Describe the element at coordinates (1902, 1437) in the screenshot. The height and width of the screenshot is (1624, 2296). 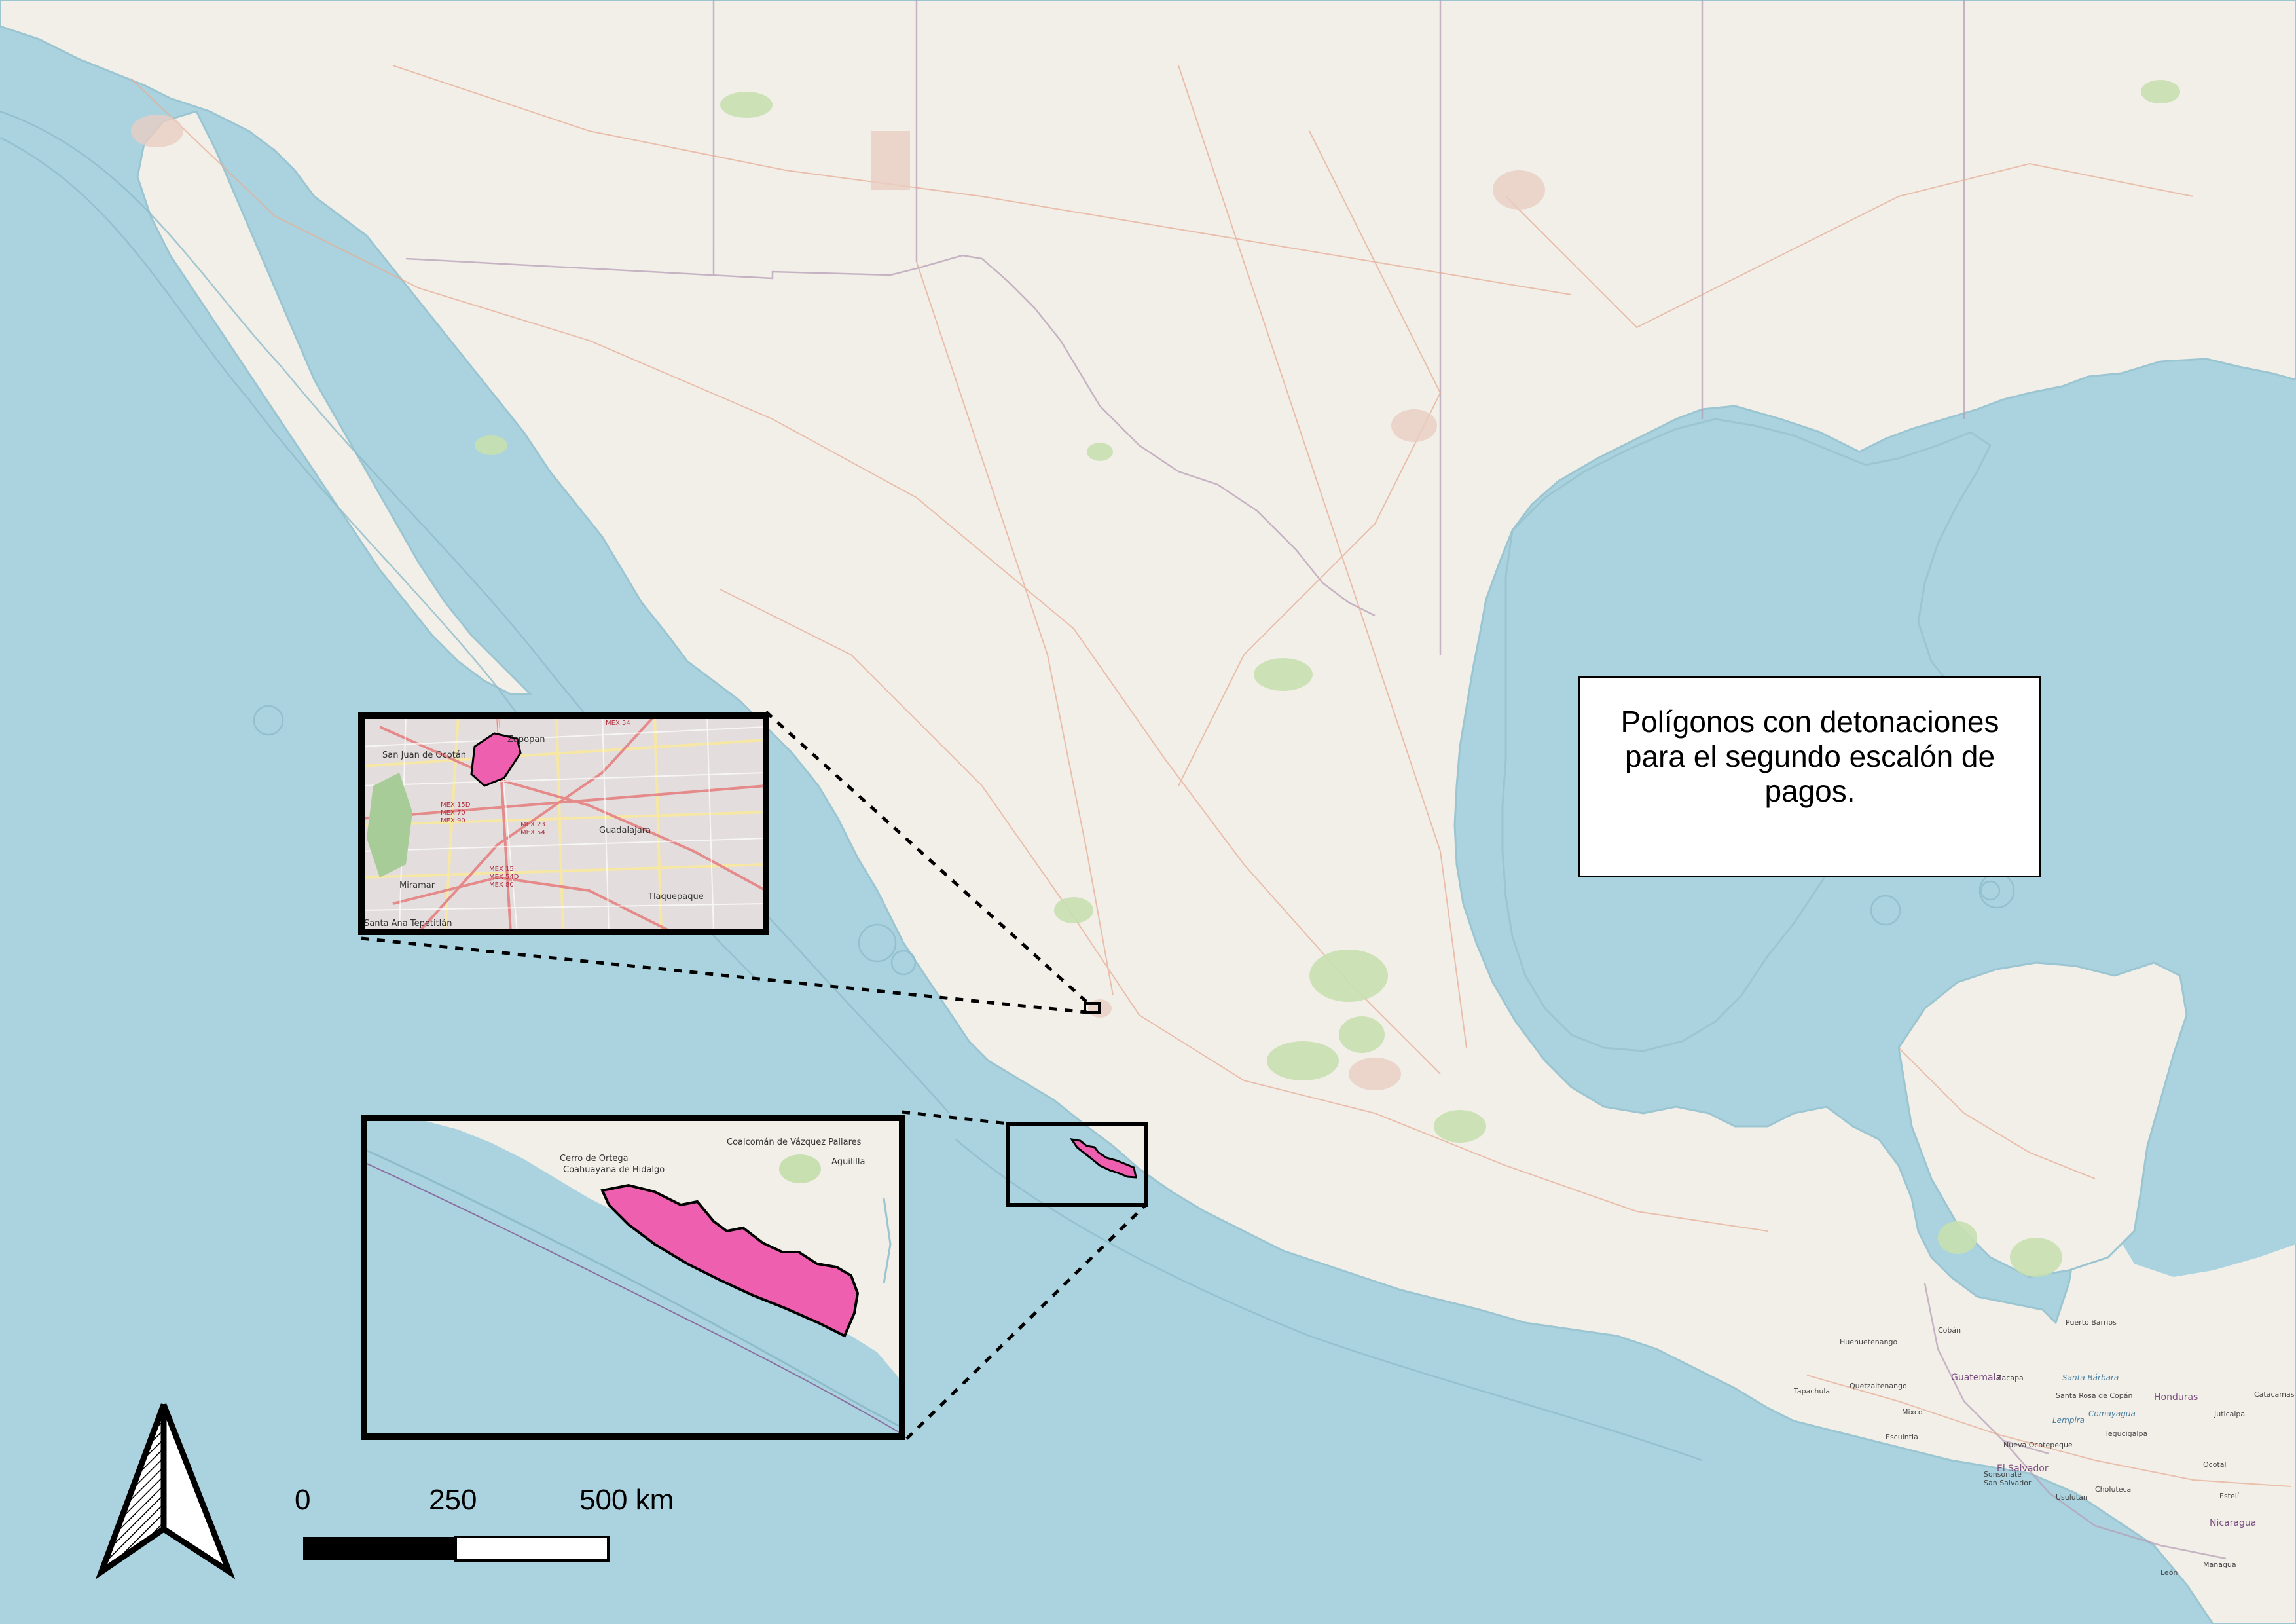
I see `map-label-city: Escuintla` at that location.